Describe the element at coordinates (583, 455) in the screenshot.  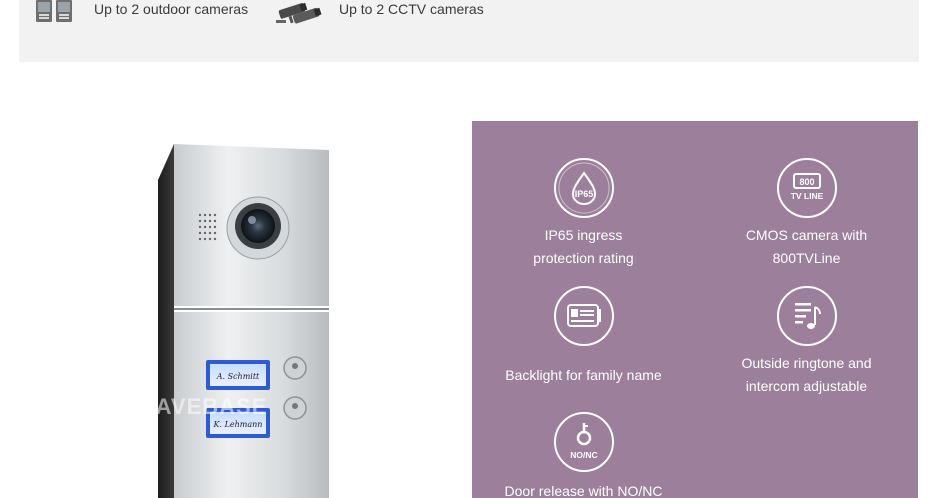
I see `door-release-icon-label: NO/NC` at that location.